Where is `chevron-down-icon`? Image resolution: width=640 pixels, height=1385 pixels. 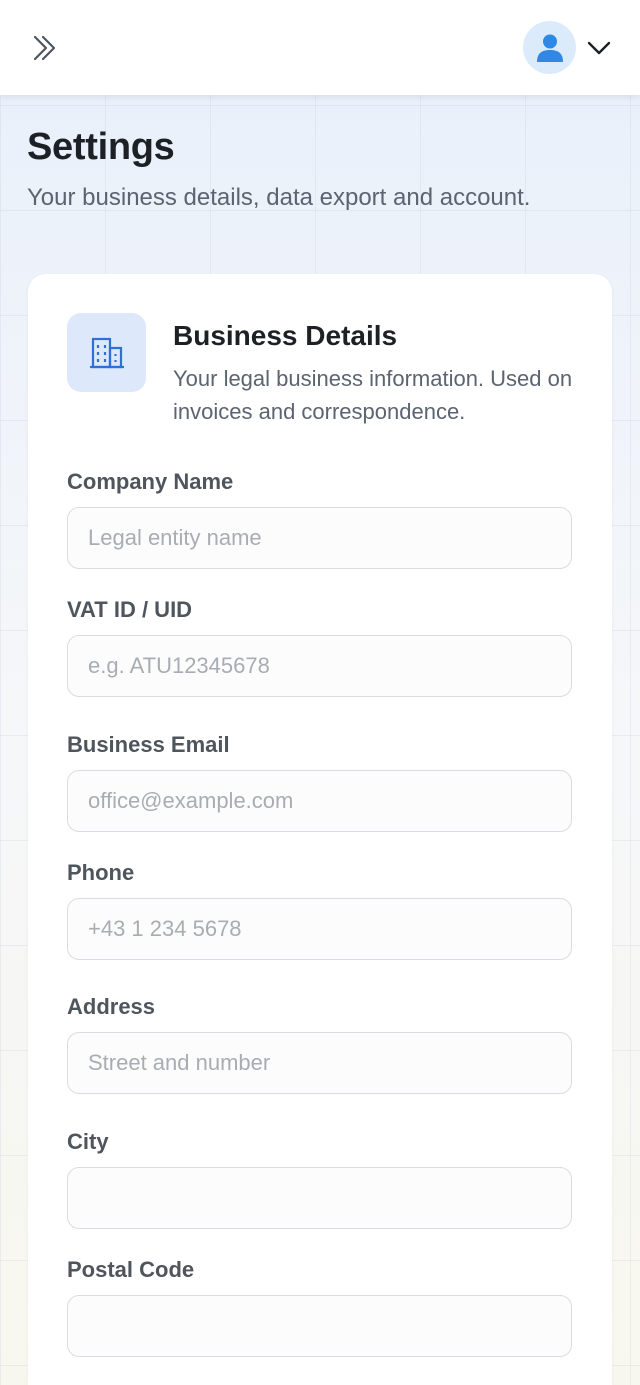
chevron-down-icon is located at coordinates (599, 48).